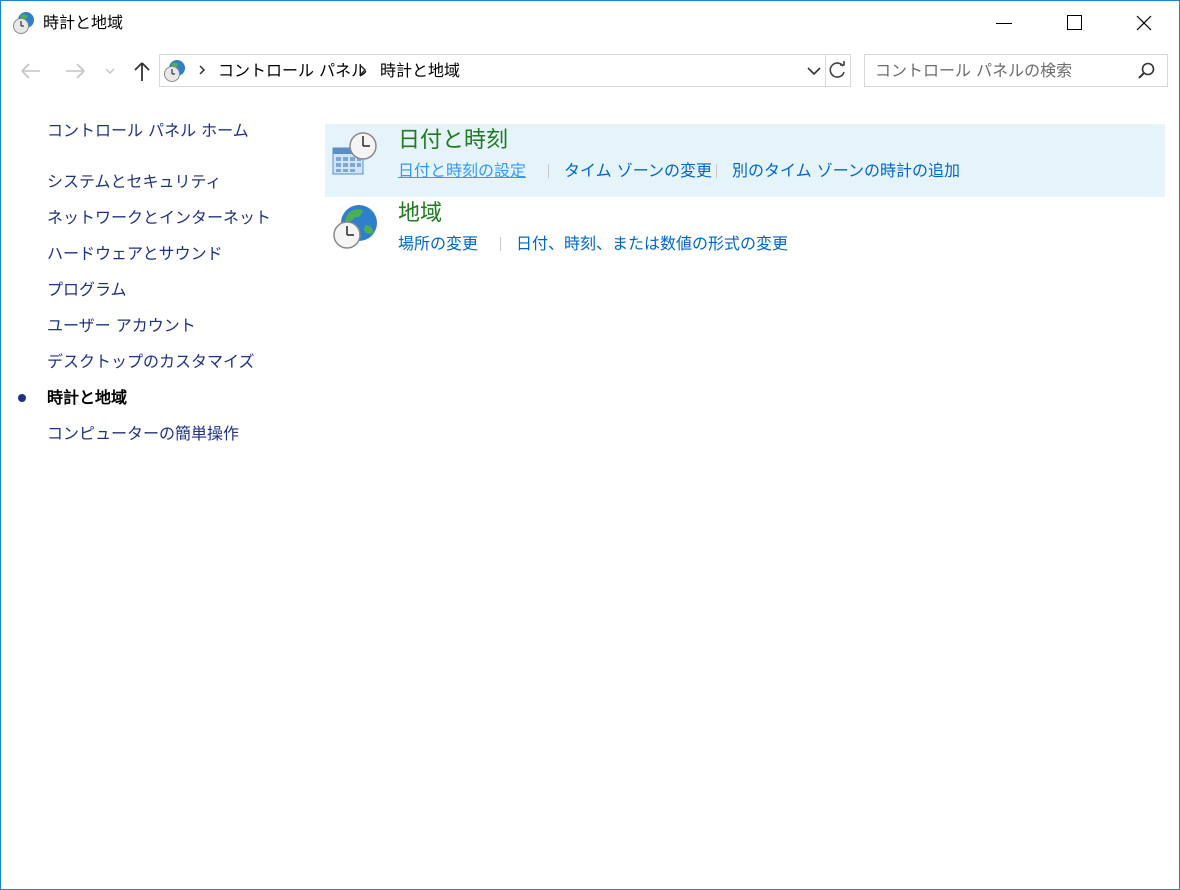  I want to click on minimize-icon, so click(1004, 23).